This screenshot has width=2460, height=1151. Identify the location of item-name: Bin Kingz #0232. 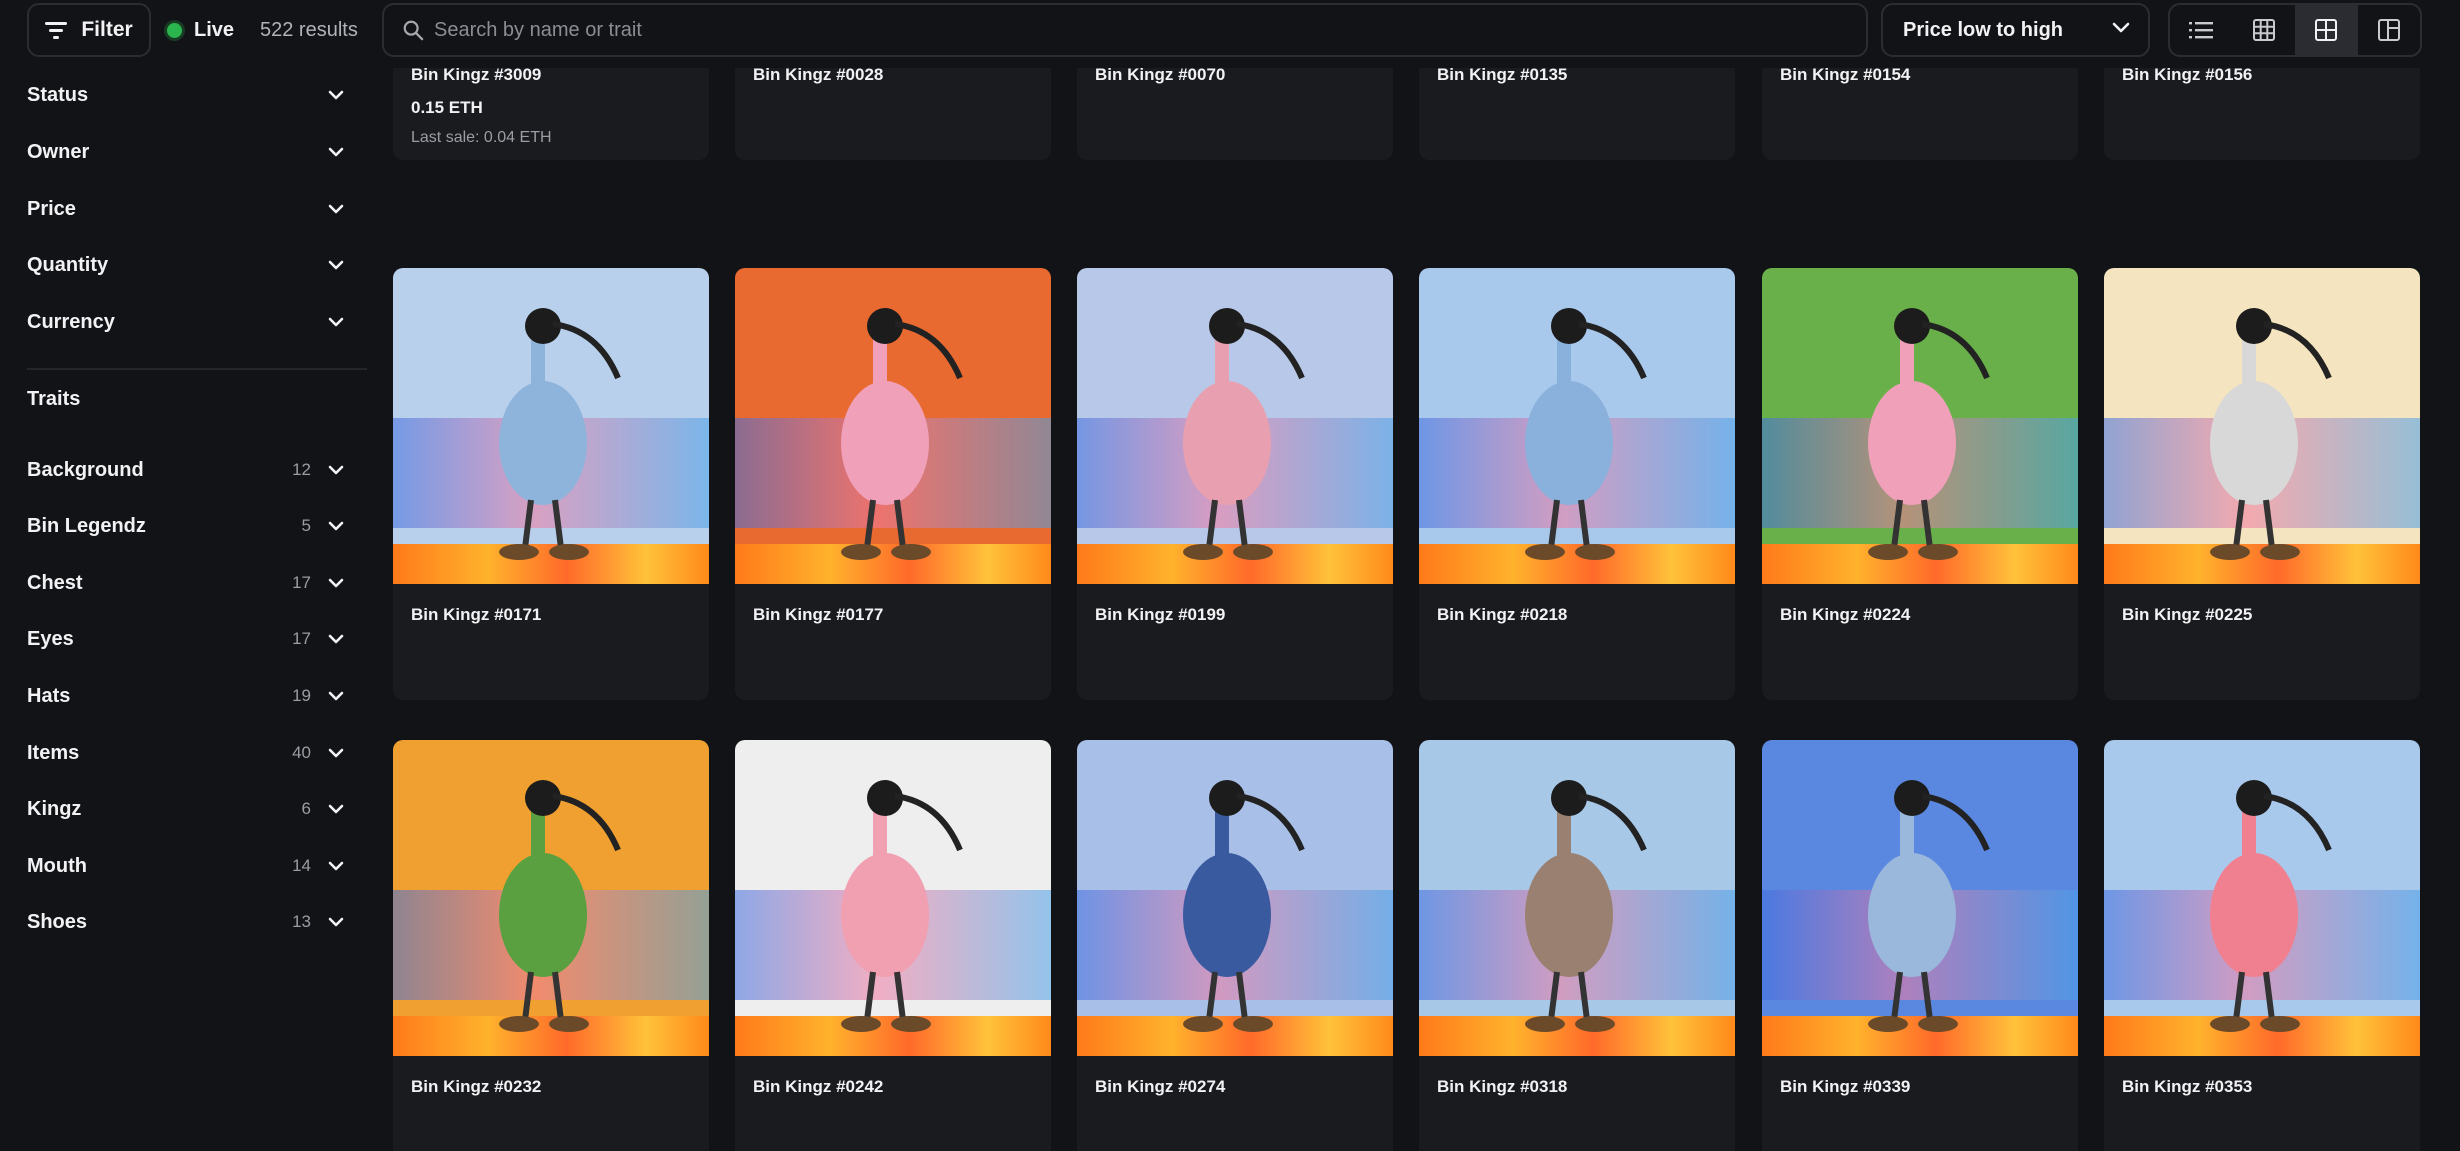
(476, 1086).